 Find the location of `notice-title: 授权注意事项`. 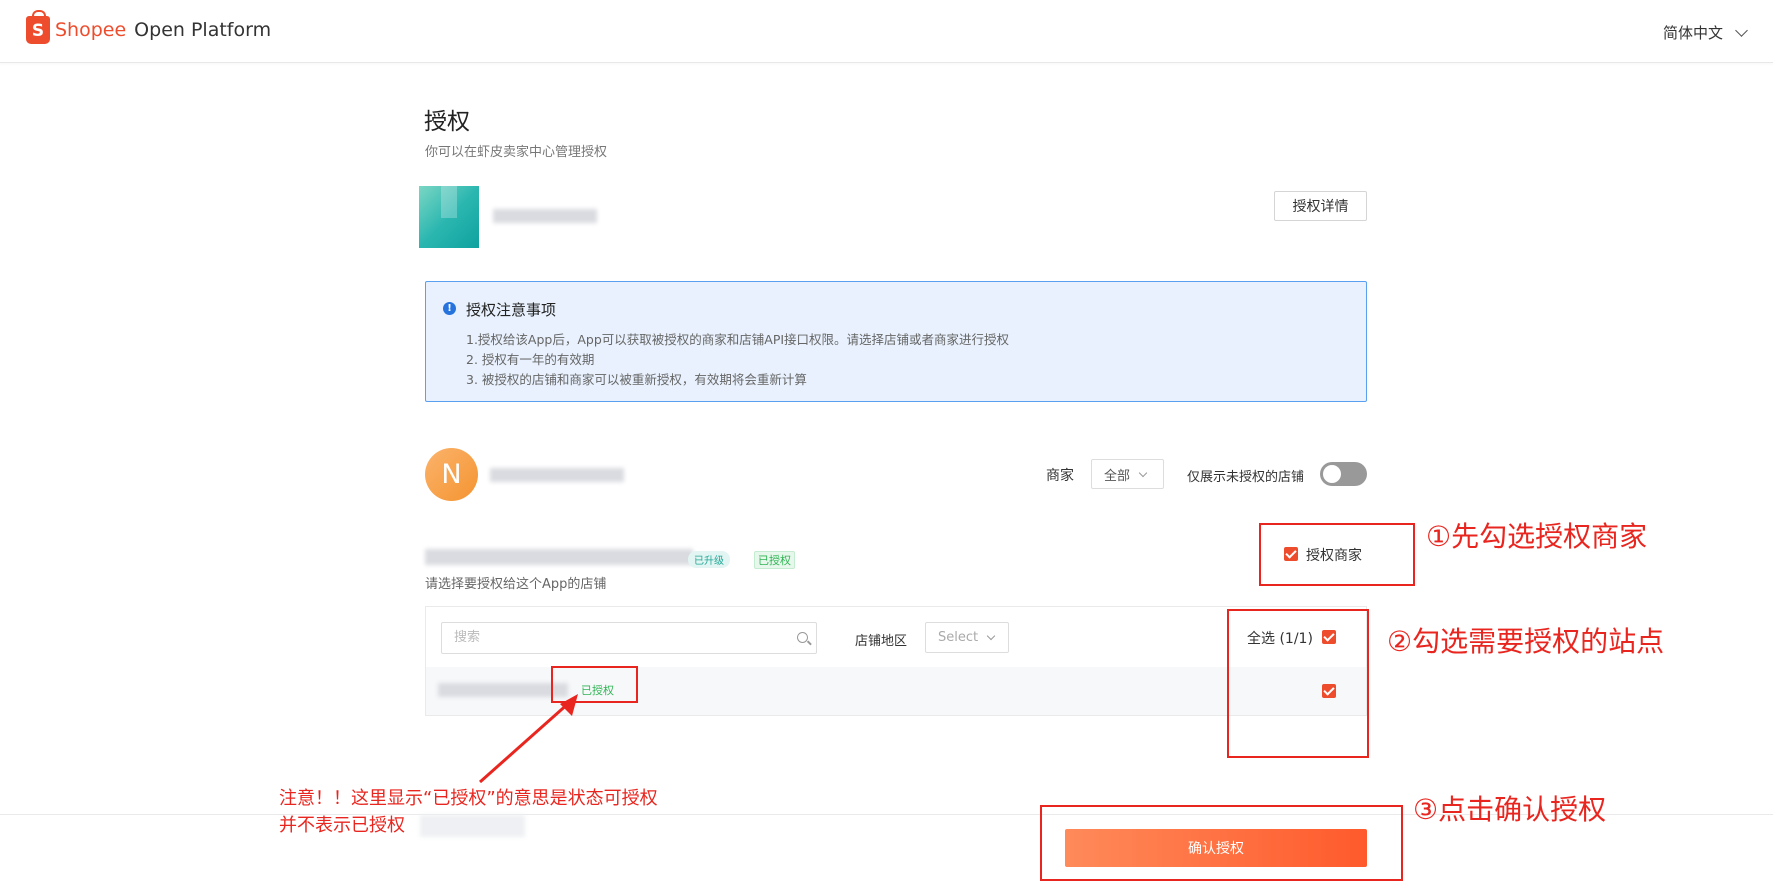

notice-title: 授权注意事项 is located at coordinates (511, 310).